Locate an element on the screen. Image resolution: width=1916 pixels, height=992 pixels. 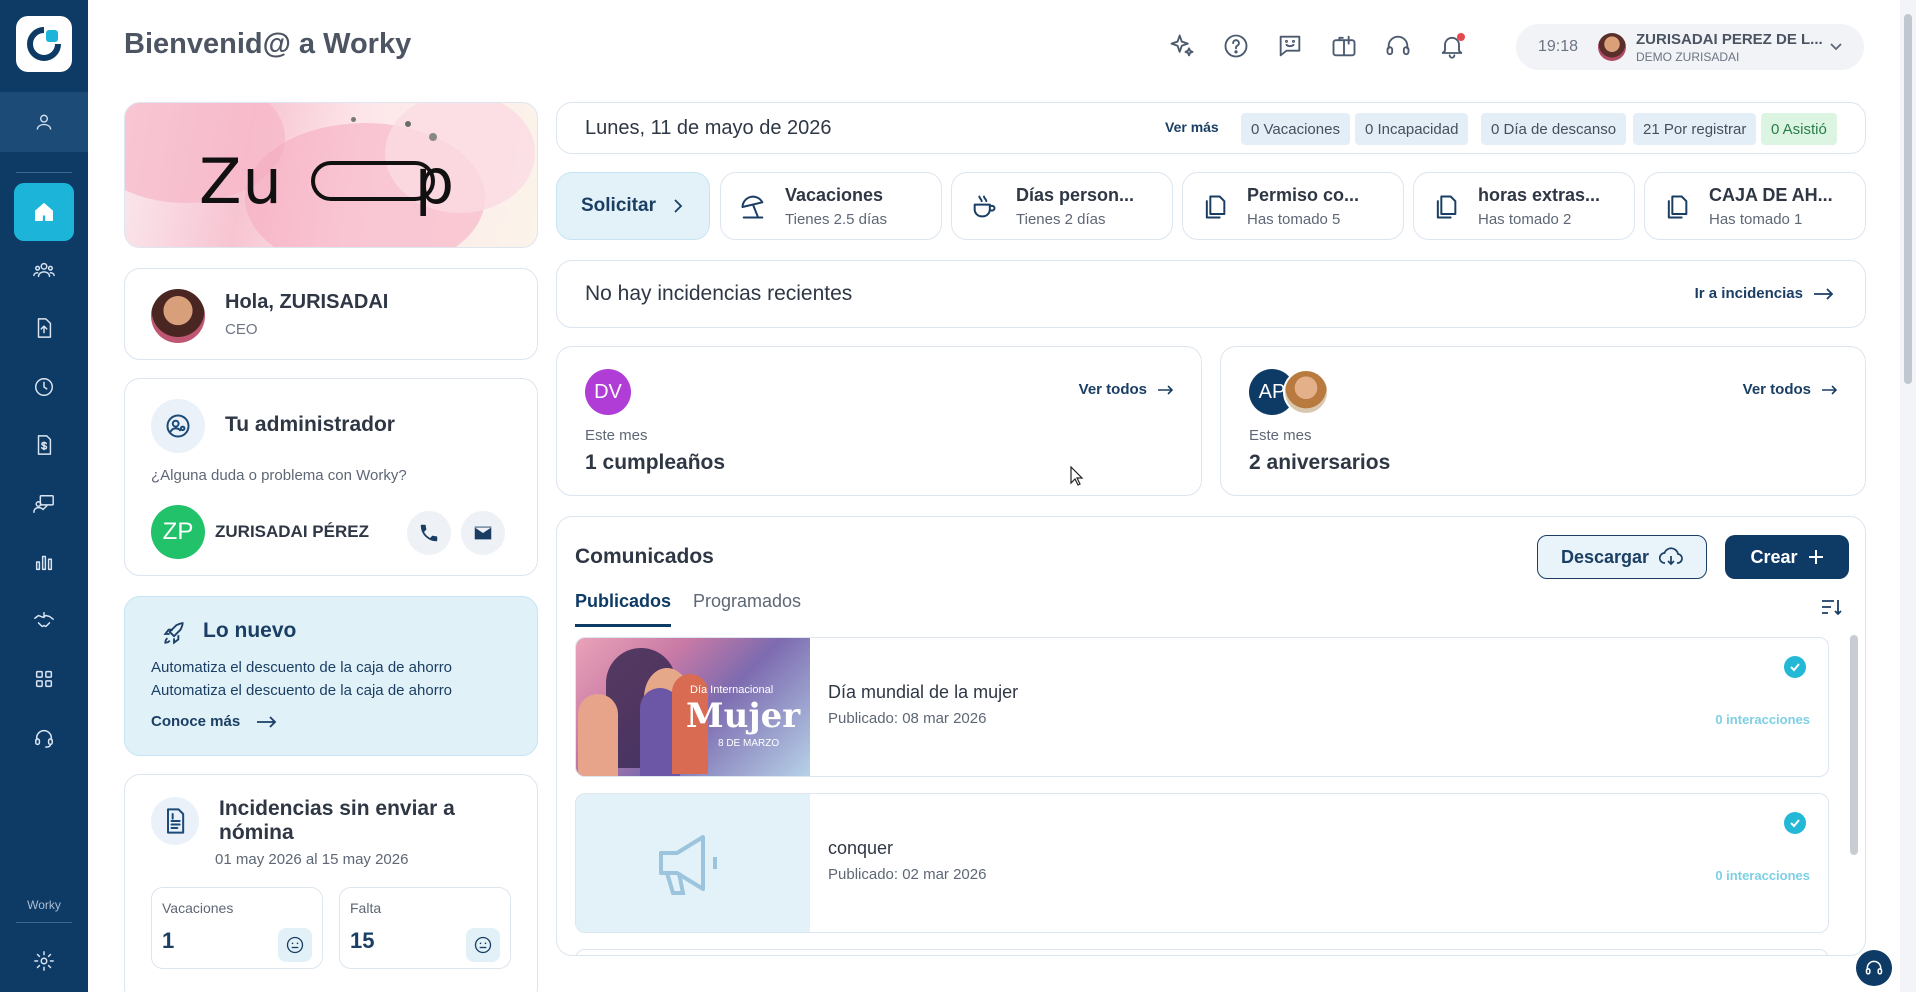
incidencias-nomina-range: 01 may 2026 al 15 may 2026 is located at coordinates (312, 859).